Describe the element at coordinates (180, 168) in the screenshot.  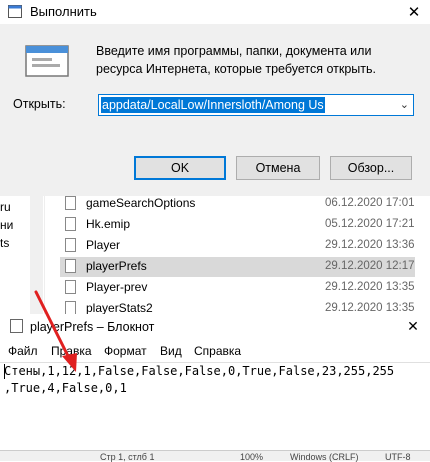
I see `ok-button: OK` at that location.